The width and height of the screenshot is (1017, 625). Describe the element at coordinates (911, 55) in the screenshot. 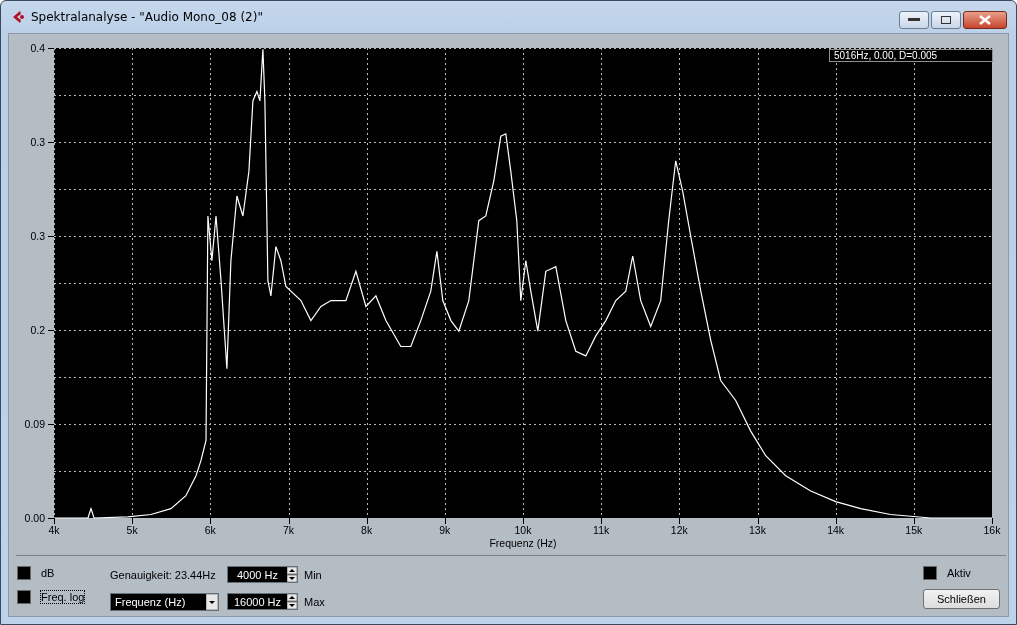

I see `cursor-readout: 5016Hz, 0.00, D=0.005` at that location.